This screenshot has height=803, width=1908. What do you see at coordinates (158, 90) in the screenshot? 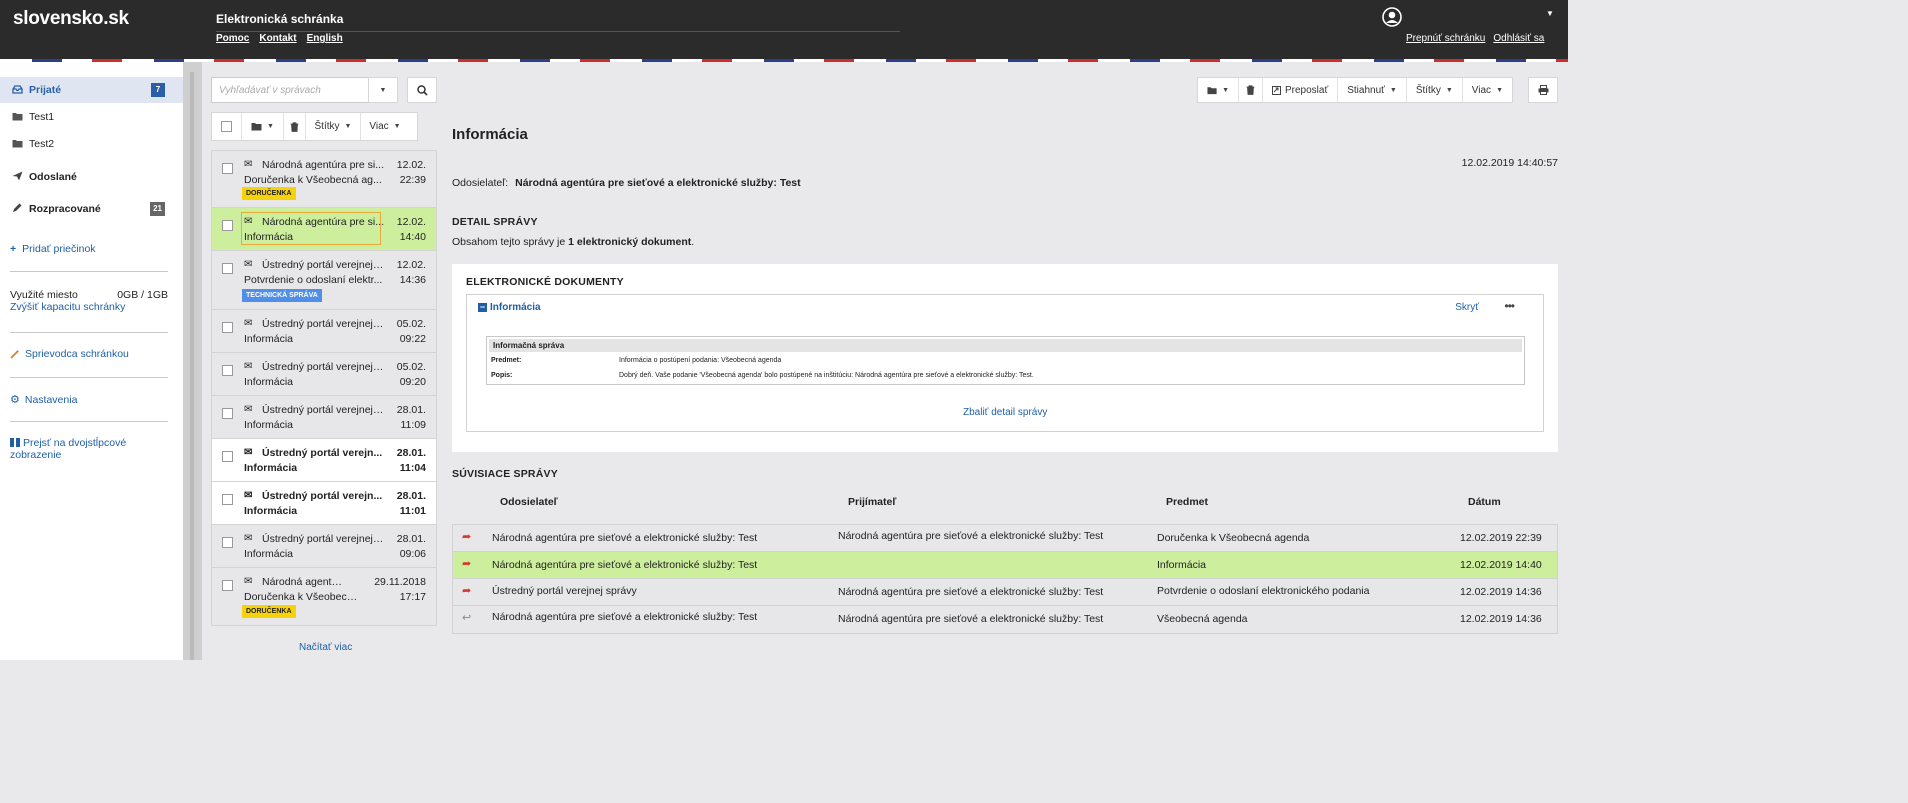
I see `inbox-count-badge: 7` at bounding box center [158, 90].